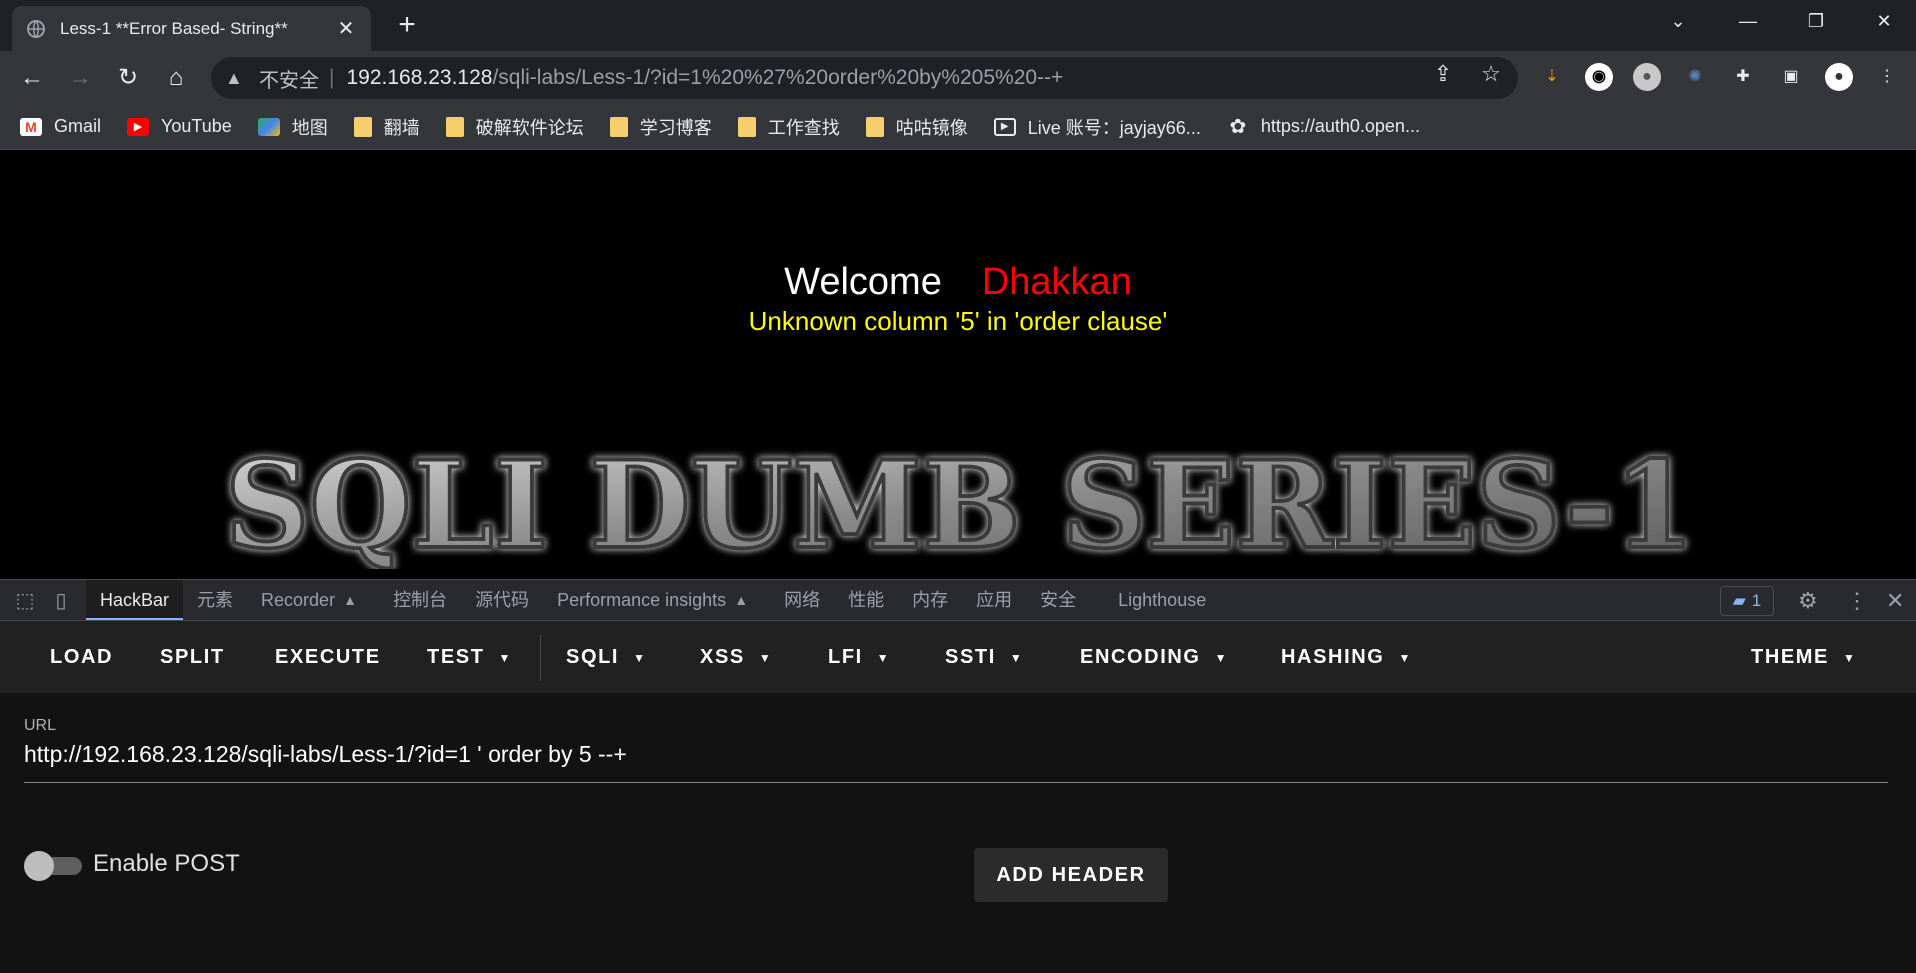  What do you see at coordinates (292, 127) in the screenshot?
I see `bookmark-maps: 地图` at bounding box center [292, 127].